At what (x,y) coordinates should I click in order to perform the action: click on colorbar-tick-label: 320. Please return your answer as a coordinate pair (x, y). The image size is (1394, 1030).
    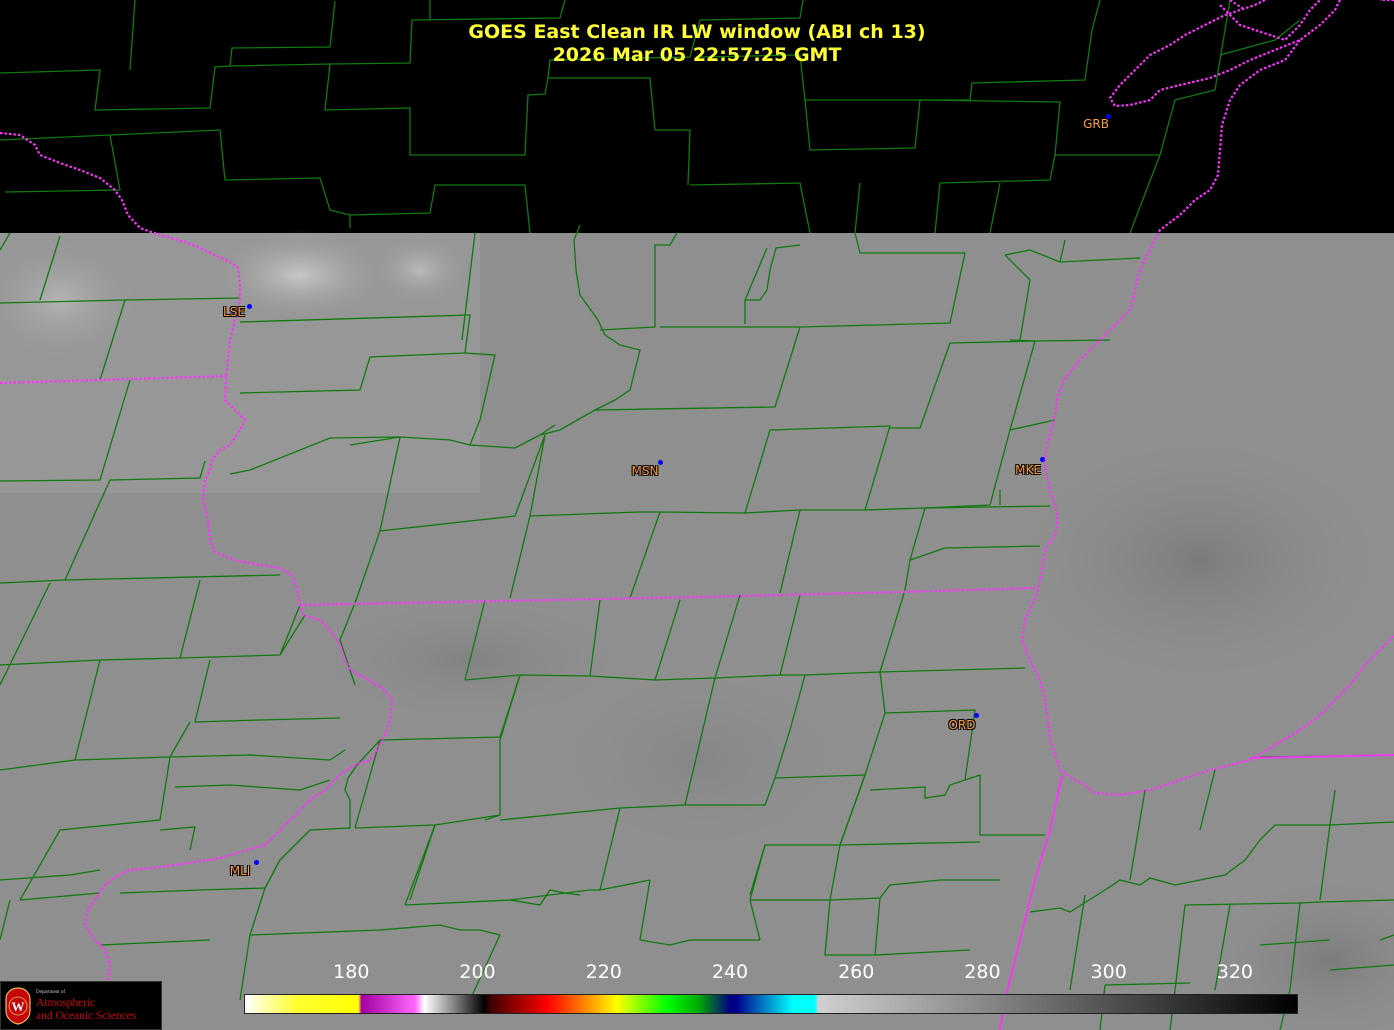
    Looking at the image, I should click on (1235, 972).